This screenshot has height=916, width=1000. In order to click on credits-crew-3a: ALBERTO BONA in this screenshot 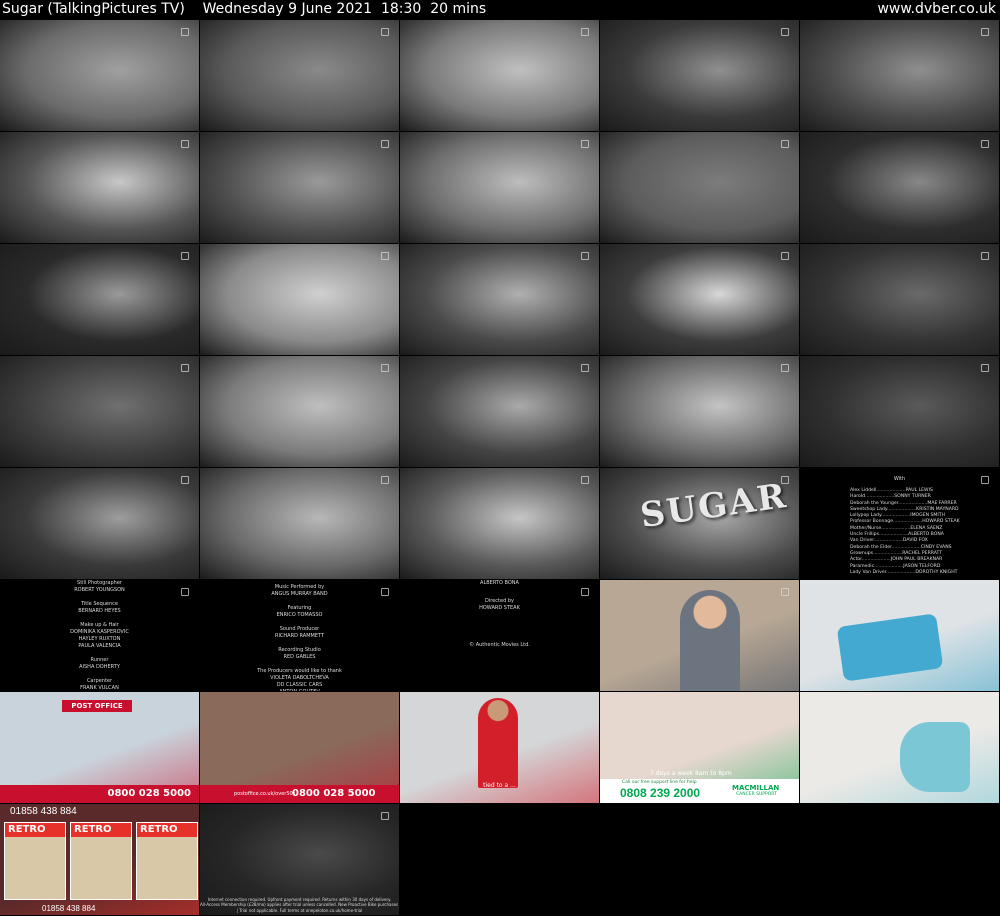, I will do `click(499, 583)`.